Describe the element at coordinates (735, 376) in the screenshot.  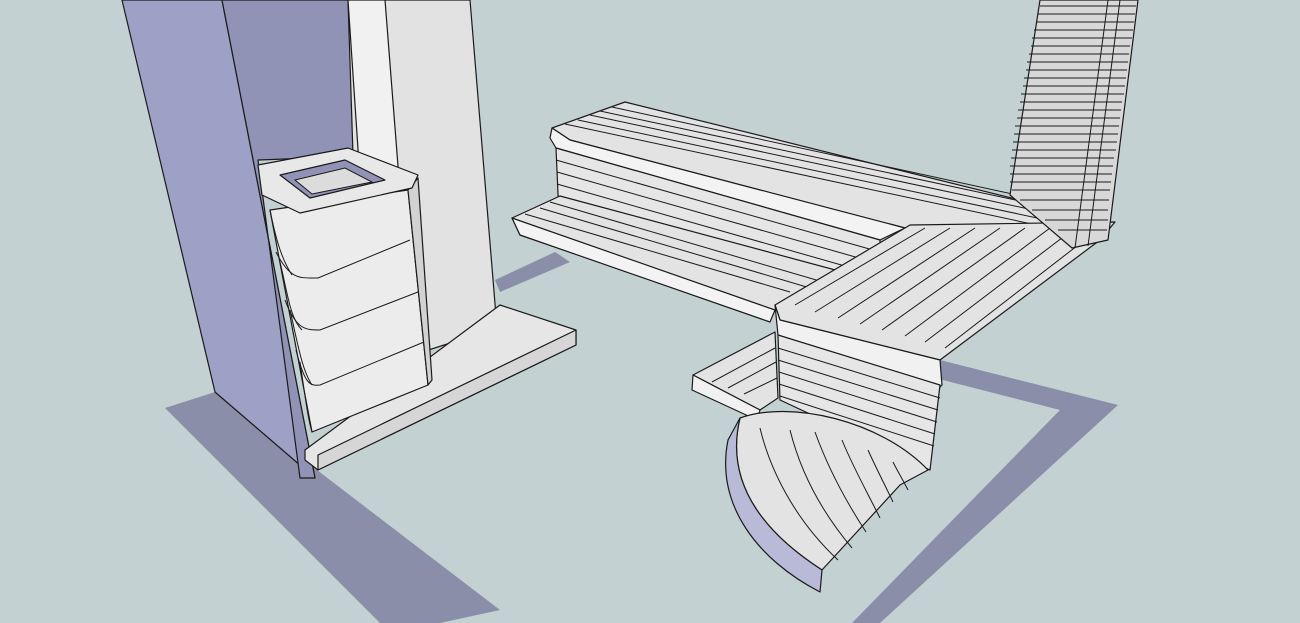
I see `step-bench` at that location.